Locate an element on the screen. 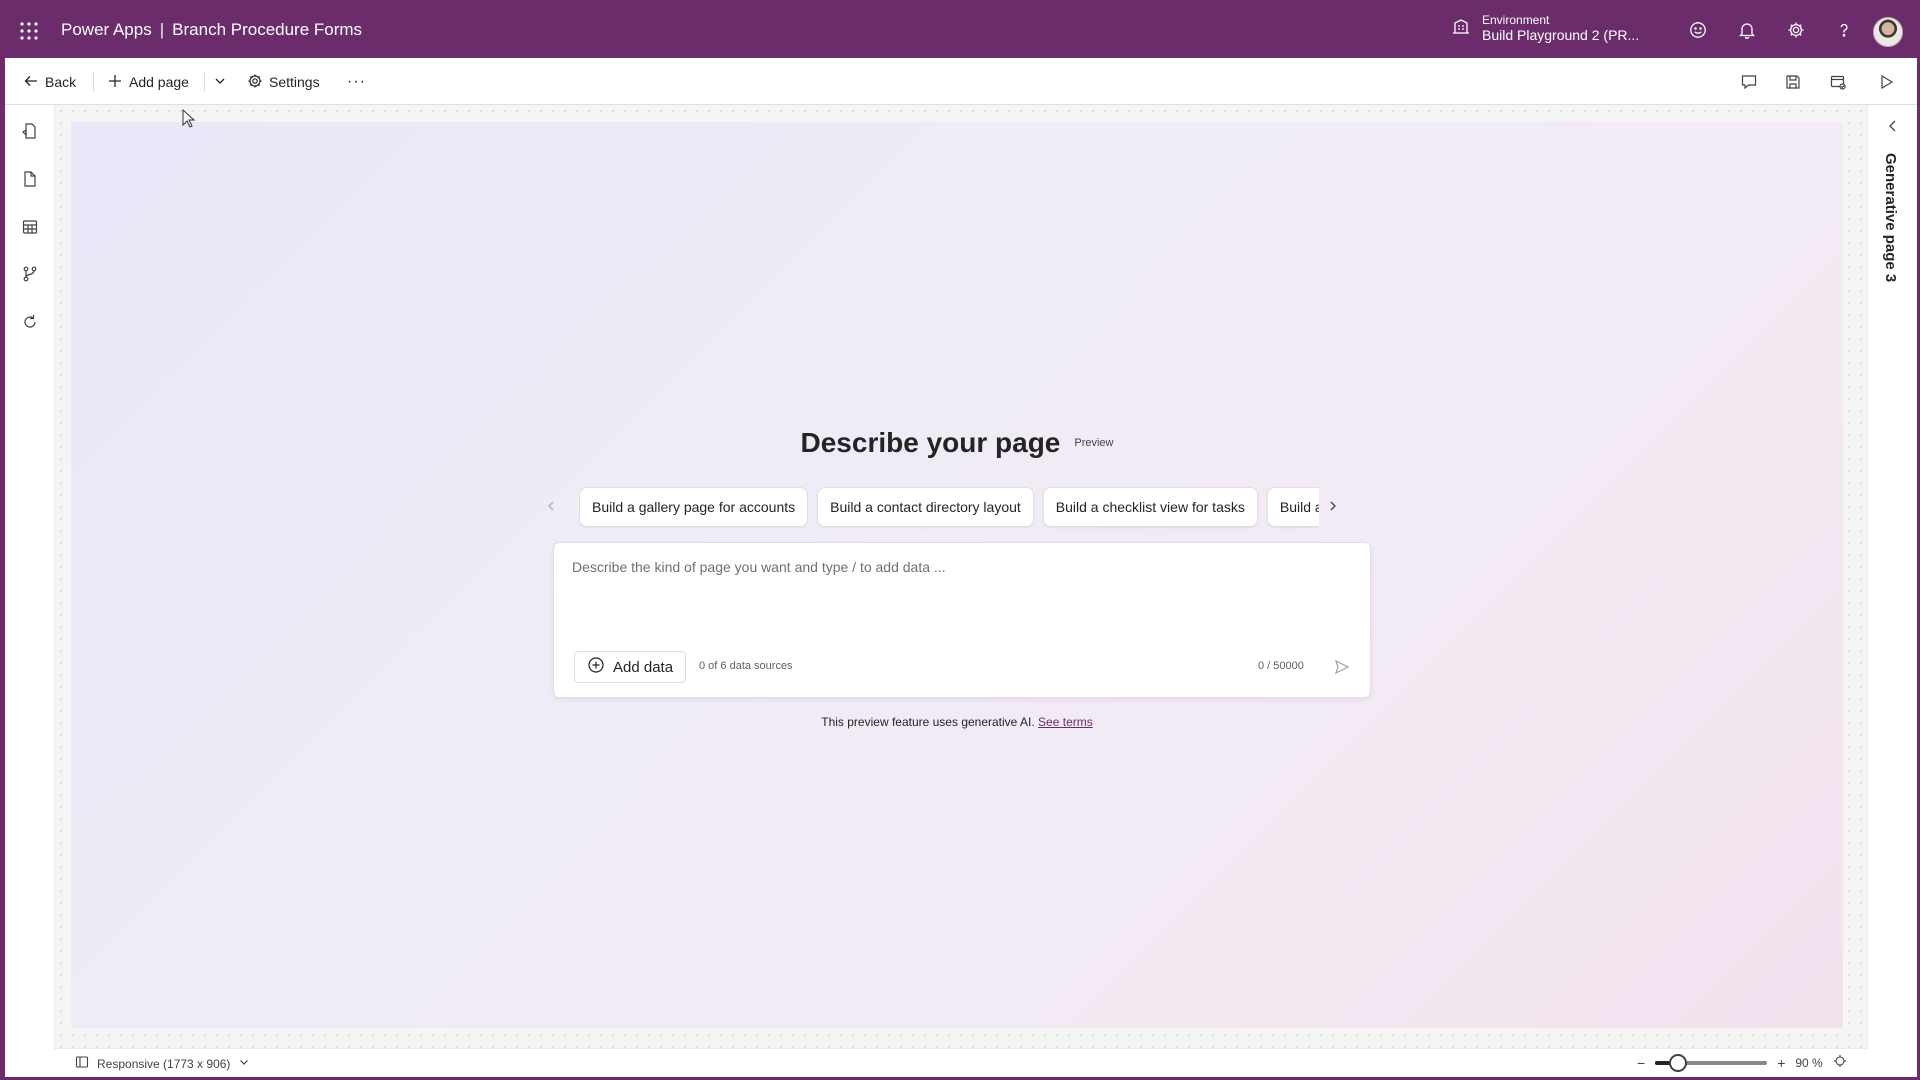  app-document-title: Branch Procedure Forms is located at coordinates (267, 29).